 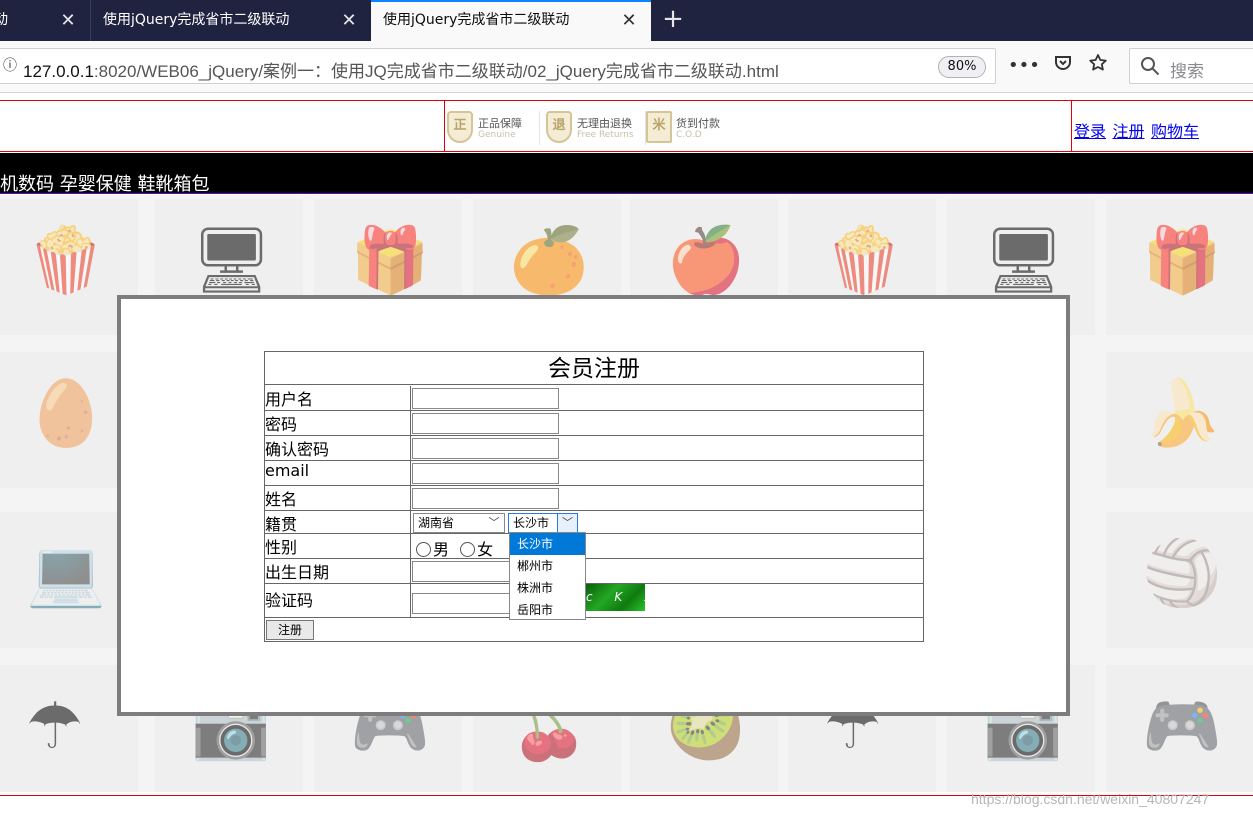 What do you see at coordinates (55, 727) in the screenshot?
I see `umbrella-icon: ☂` at bounding box center [55, 727].